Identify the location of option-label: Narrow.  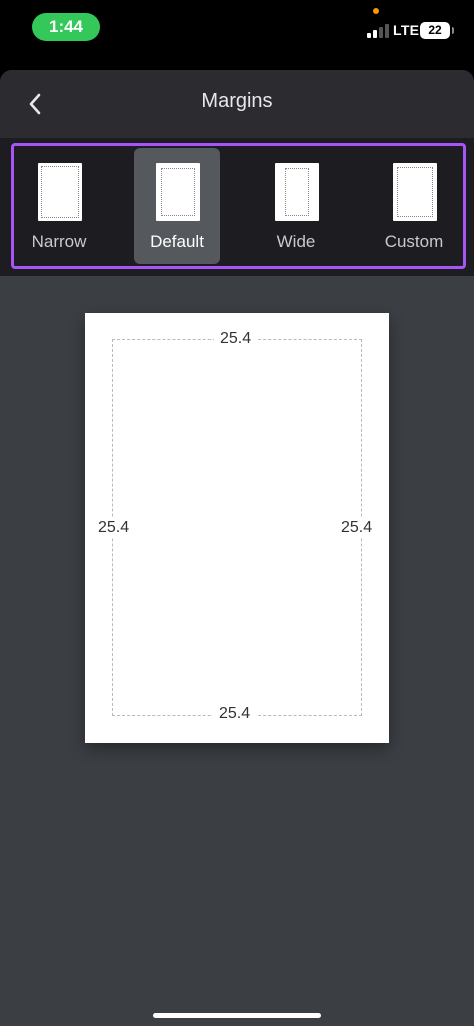
(59, 241).